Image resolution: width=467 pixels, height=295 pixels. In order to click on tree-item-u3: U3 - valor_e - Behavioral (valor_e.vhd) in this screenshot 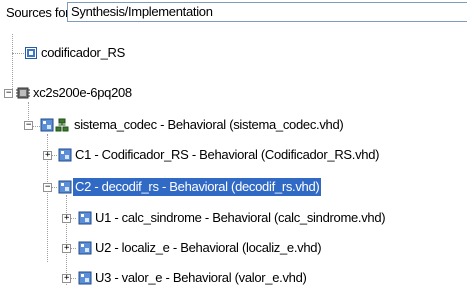, I will do `click(193, 278)`.